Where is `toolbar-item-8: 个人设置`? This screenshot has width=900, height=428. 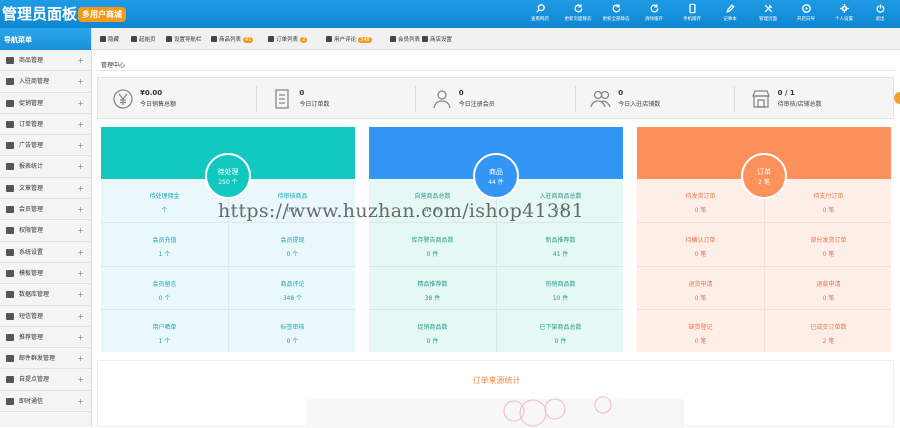
toolbar-item-8: 个人设置 is located at coordinates (844, 14).